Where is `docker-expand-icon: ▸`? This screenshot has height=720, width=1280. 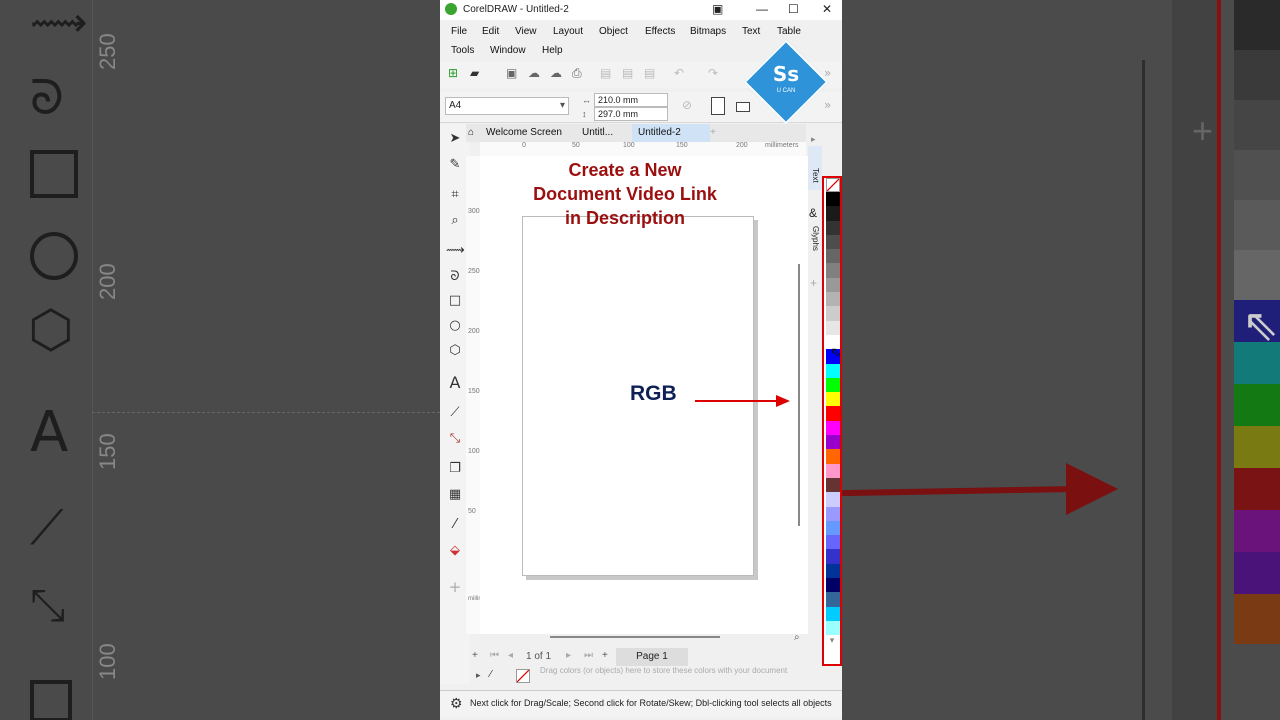
docker-expand-icon: ▸ is located at coordinates (813, 139).